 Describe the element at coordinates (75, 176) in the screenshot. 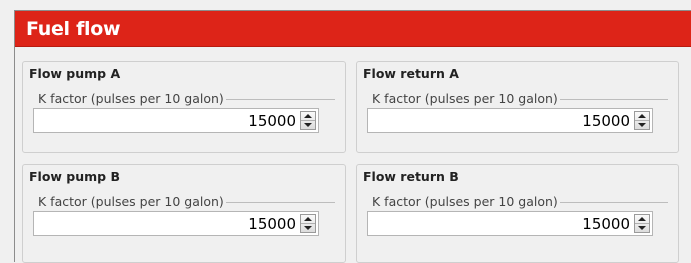

I see `group-title: Flow pump B` at that location.